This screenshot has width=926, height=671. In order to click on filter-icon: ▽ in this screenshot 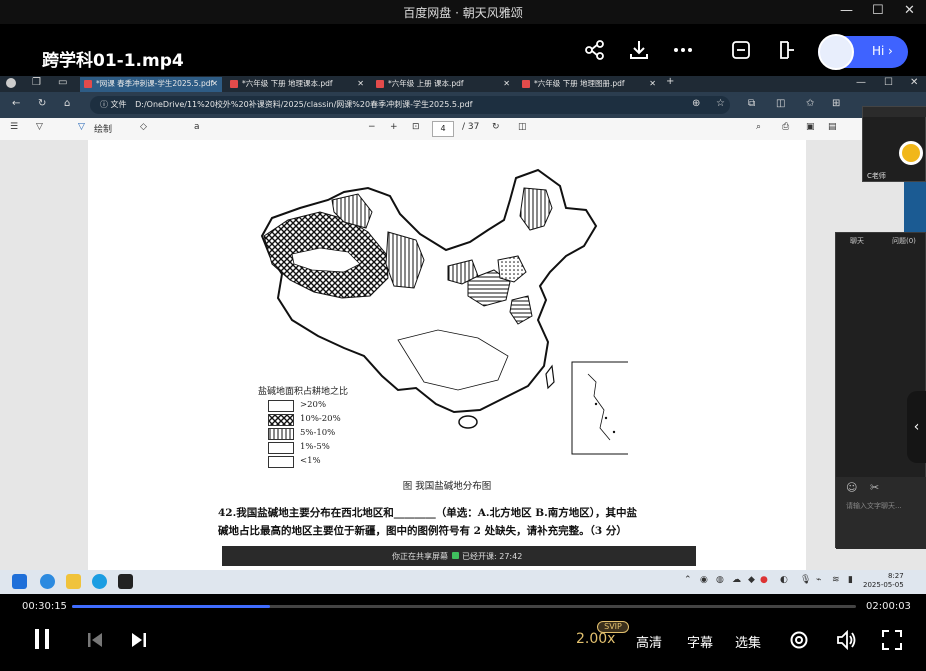, I will do `click(39, 127)`.